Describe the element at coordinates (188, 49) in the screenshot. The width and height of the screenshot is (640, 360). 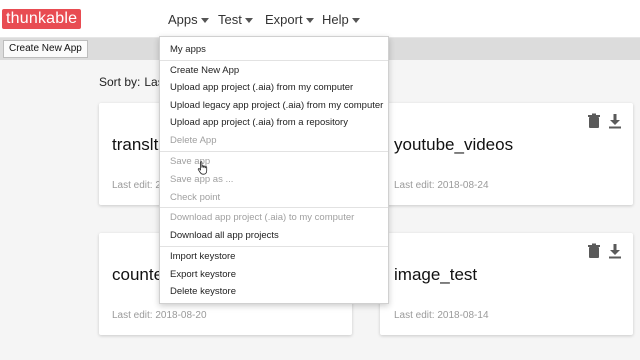
I see `menu-item-my-apps: My apps` at that location.